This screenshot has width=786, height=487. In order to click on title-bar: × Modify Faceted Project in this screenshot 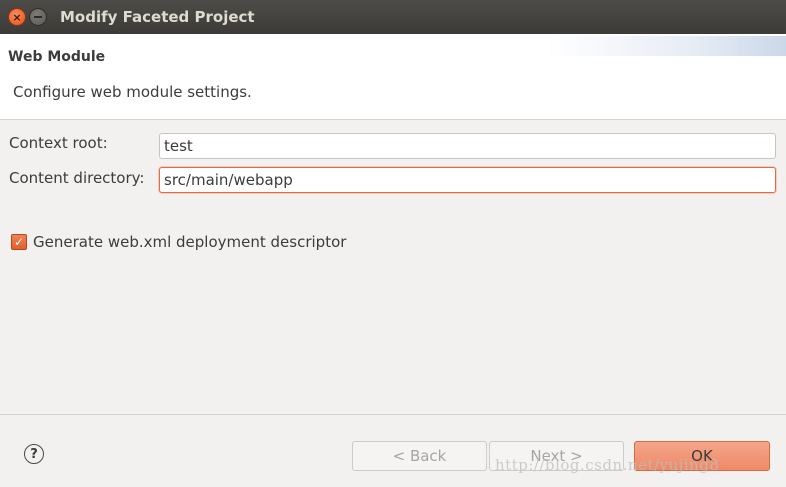, I will do `click(393, 17)`.